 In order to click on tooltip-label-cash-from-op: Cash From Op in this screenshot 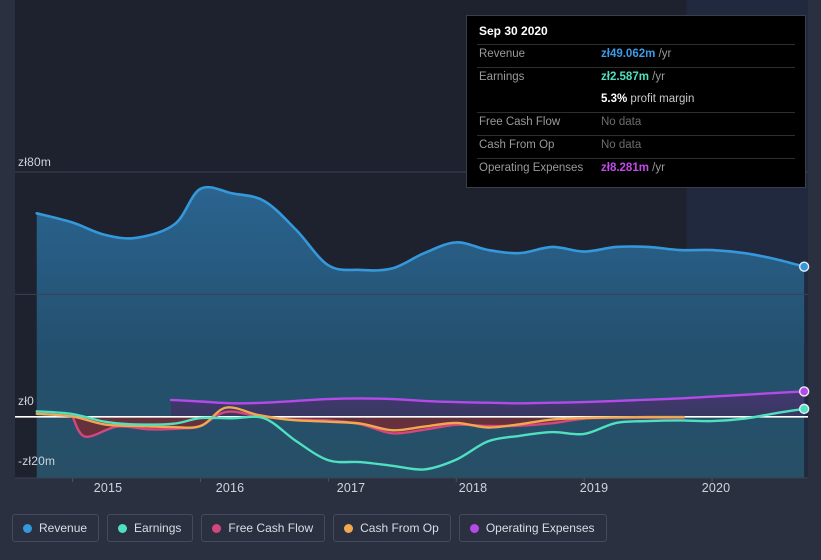, I will do `click(517, 145)`.